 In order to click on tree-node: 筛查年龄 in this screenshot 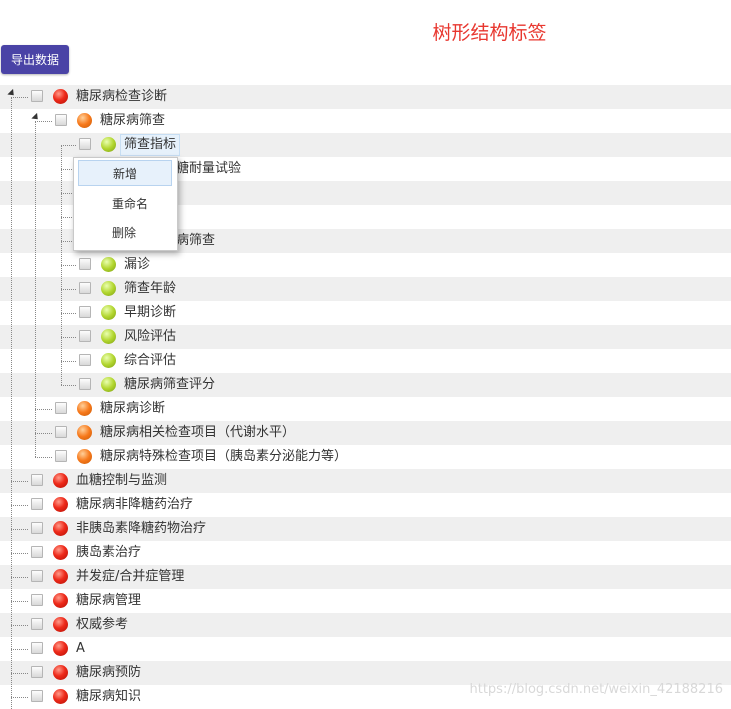, I will do `click(365, 289)`.